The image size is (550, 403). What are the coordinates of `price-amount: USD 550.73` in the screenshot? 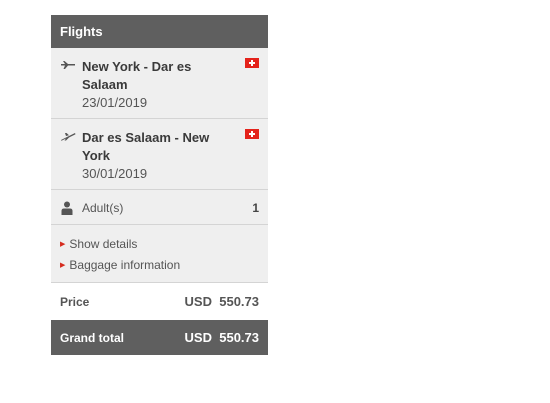 It's located at (222, 302).